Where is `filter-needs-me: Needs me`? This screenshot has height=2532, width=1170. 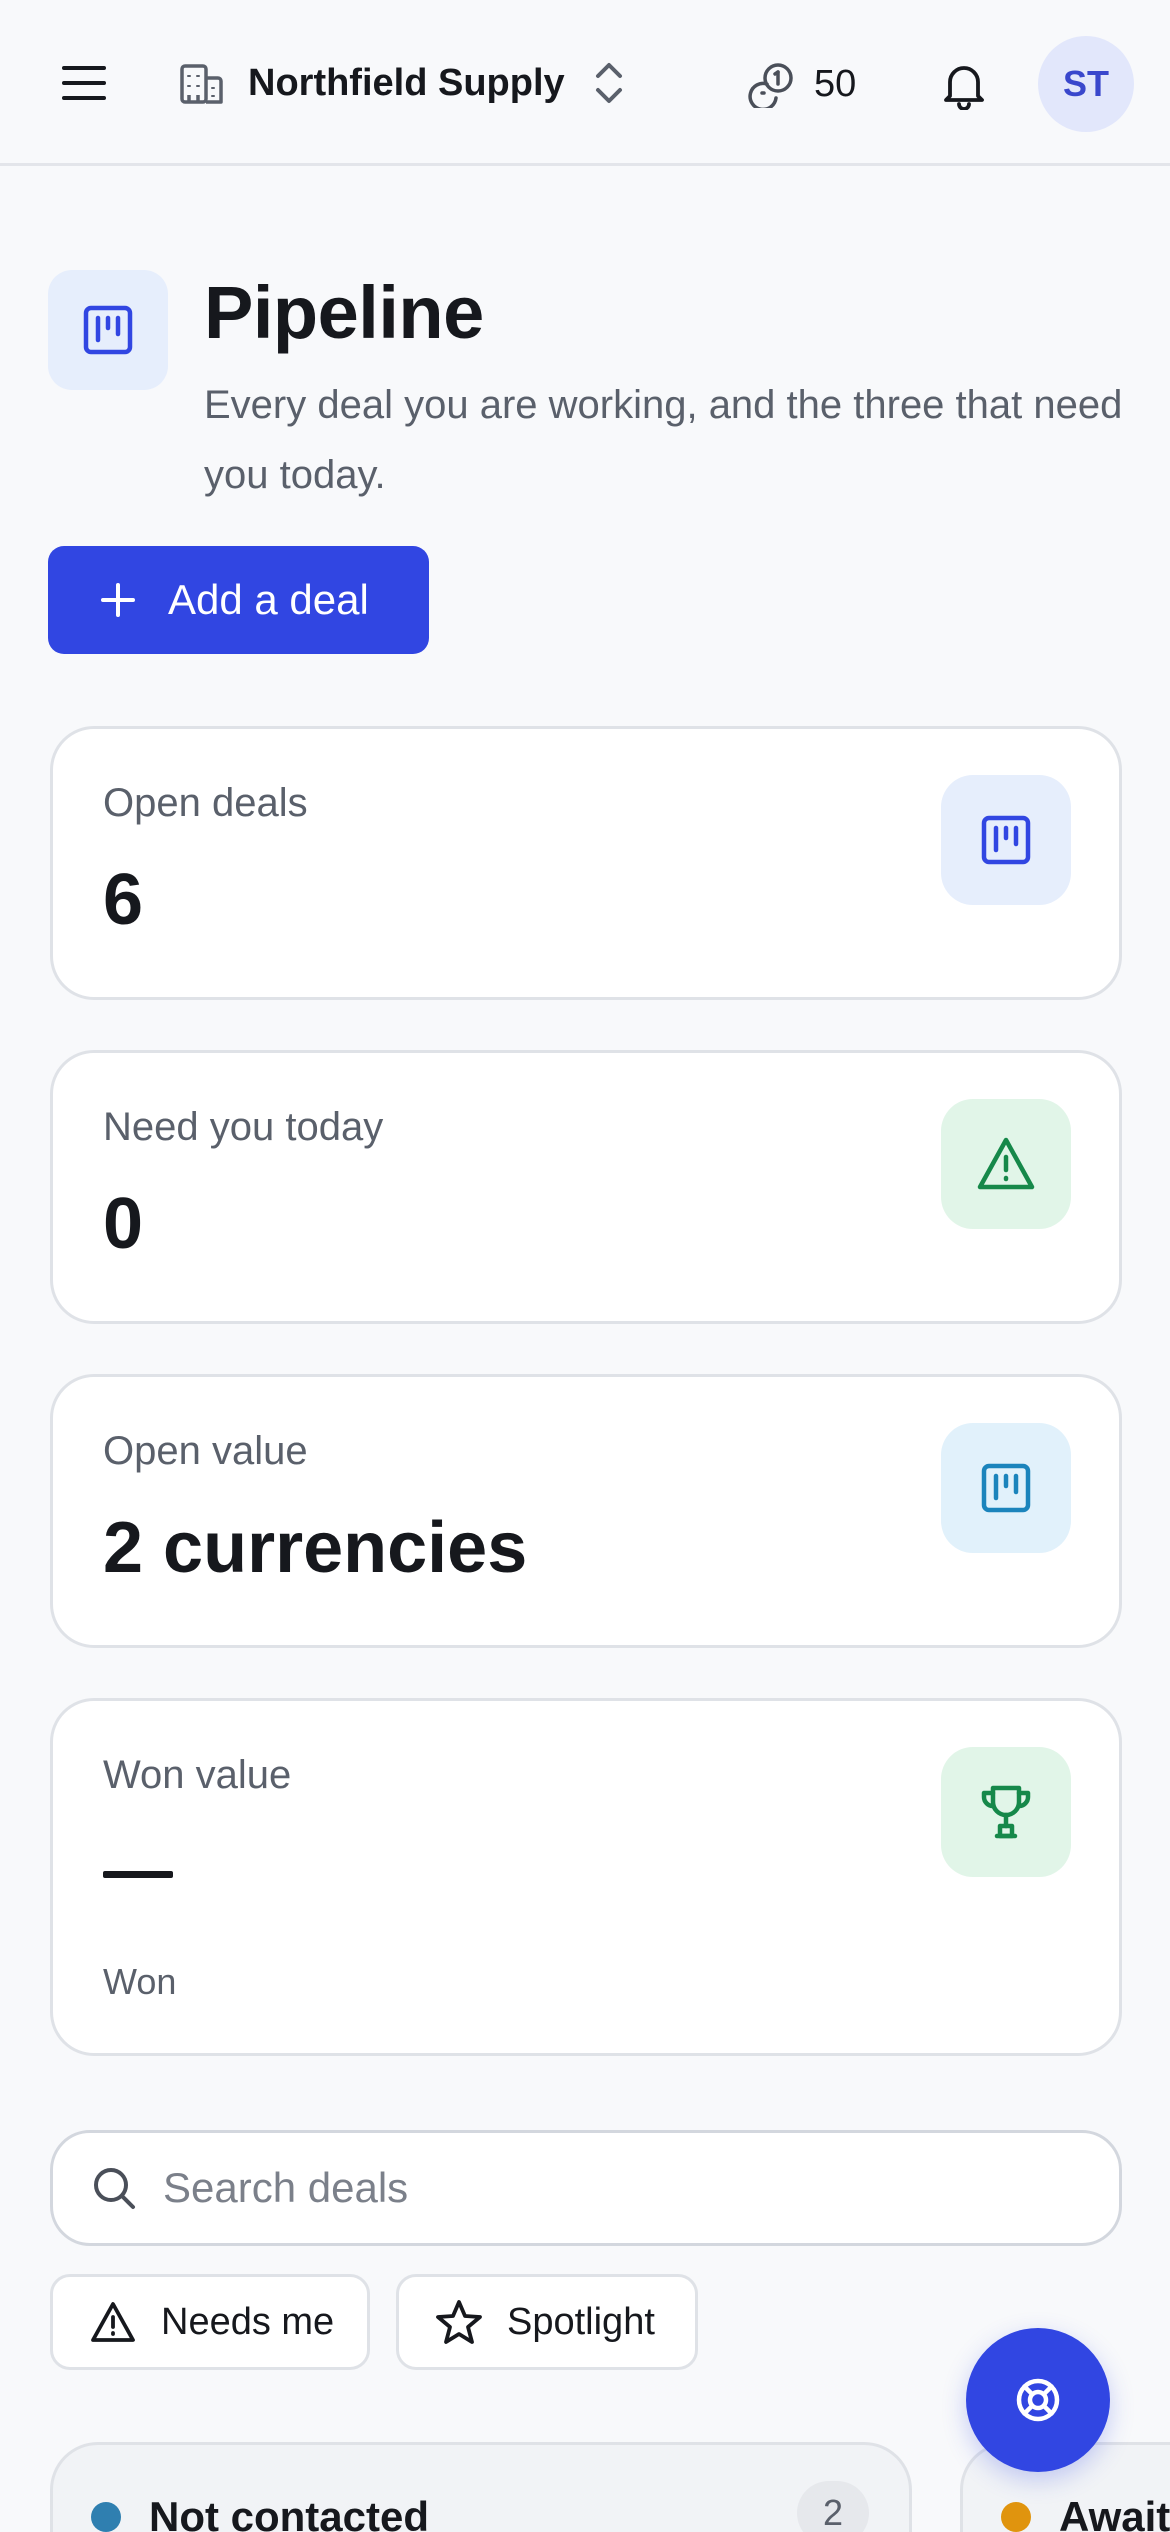
filter-needs-me: Needs me is located at coordinates (210, 2322).